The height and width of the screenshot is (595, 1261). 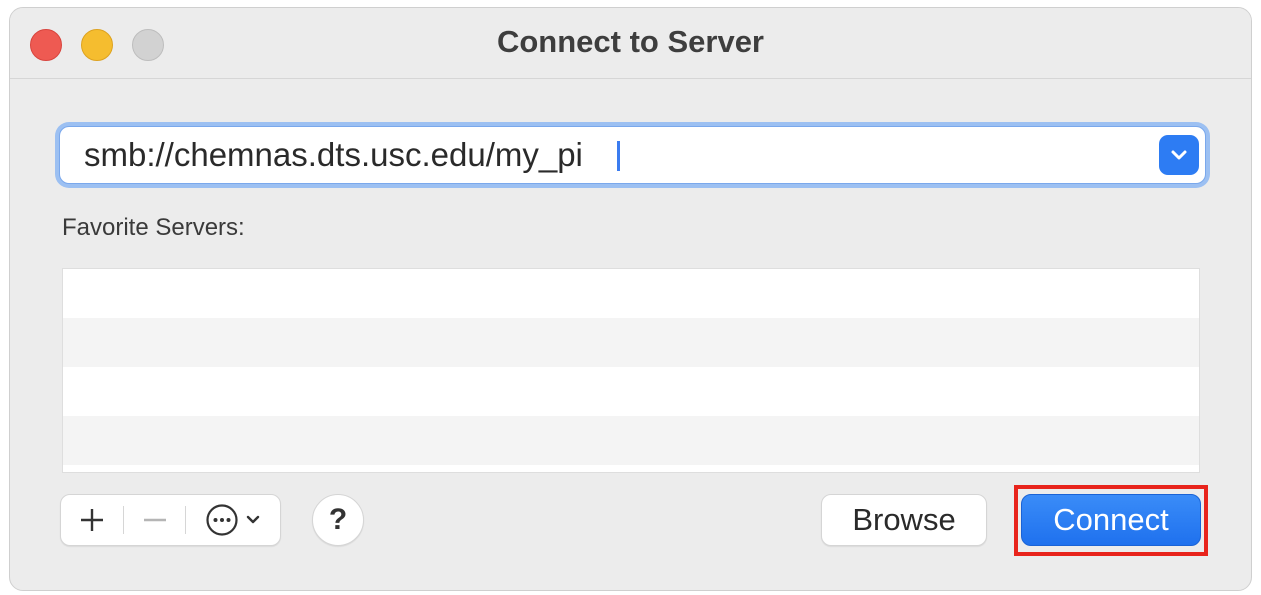 I want to click on server-address-combobox, so click(x=632, y=155).